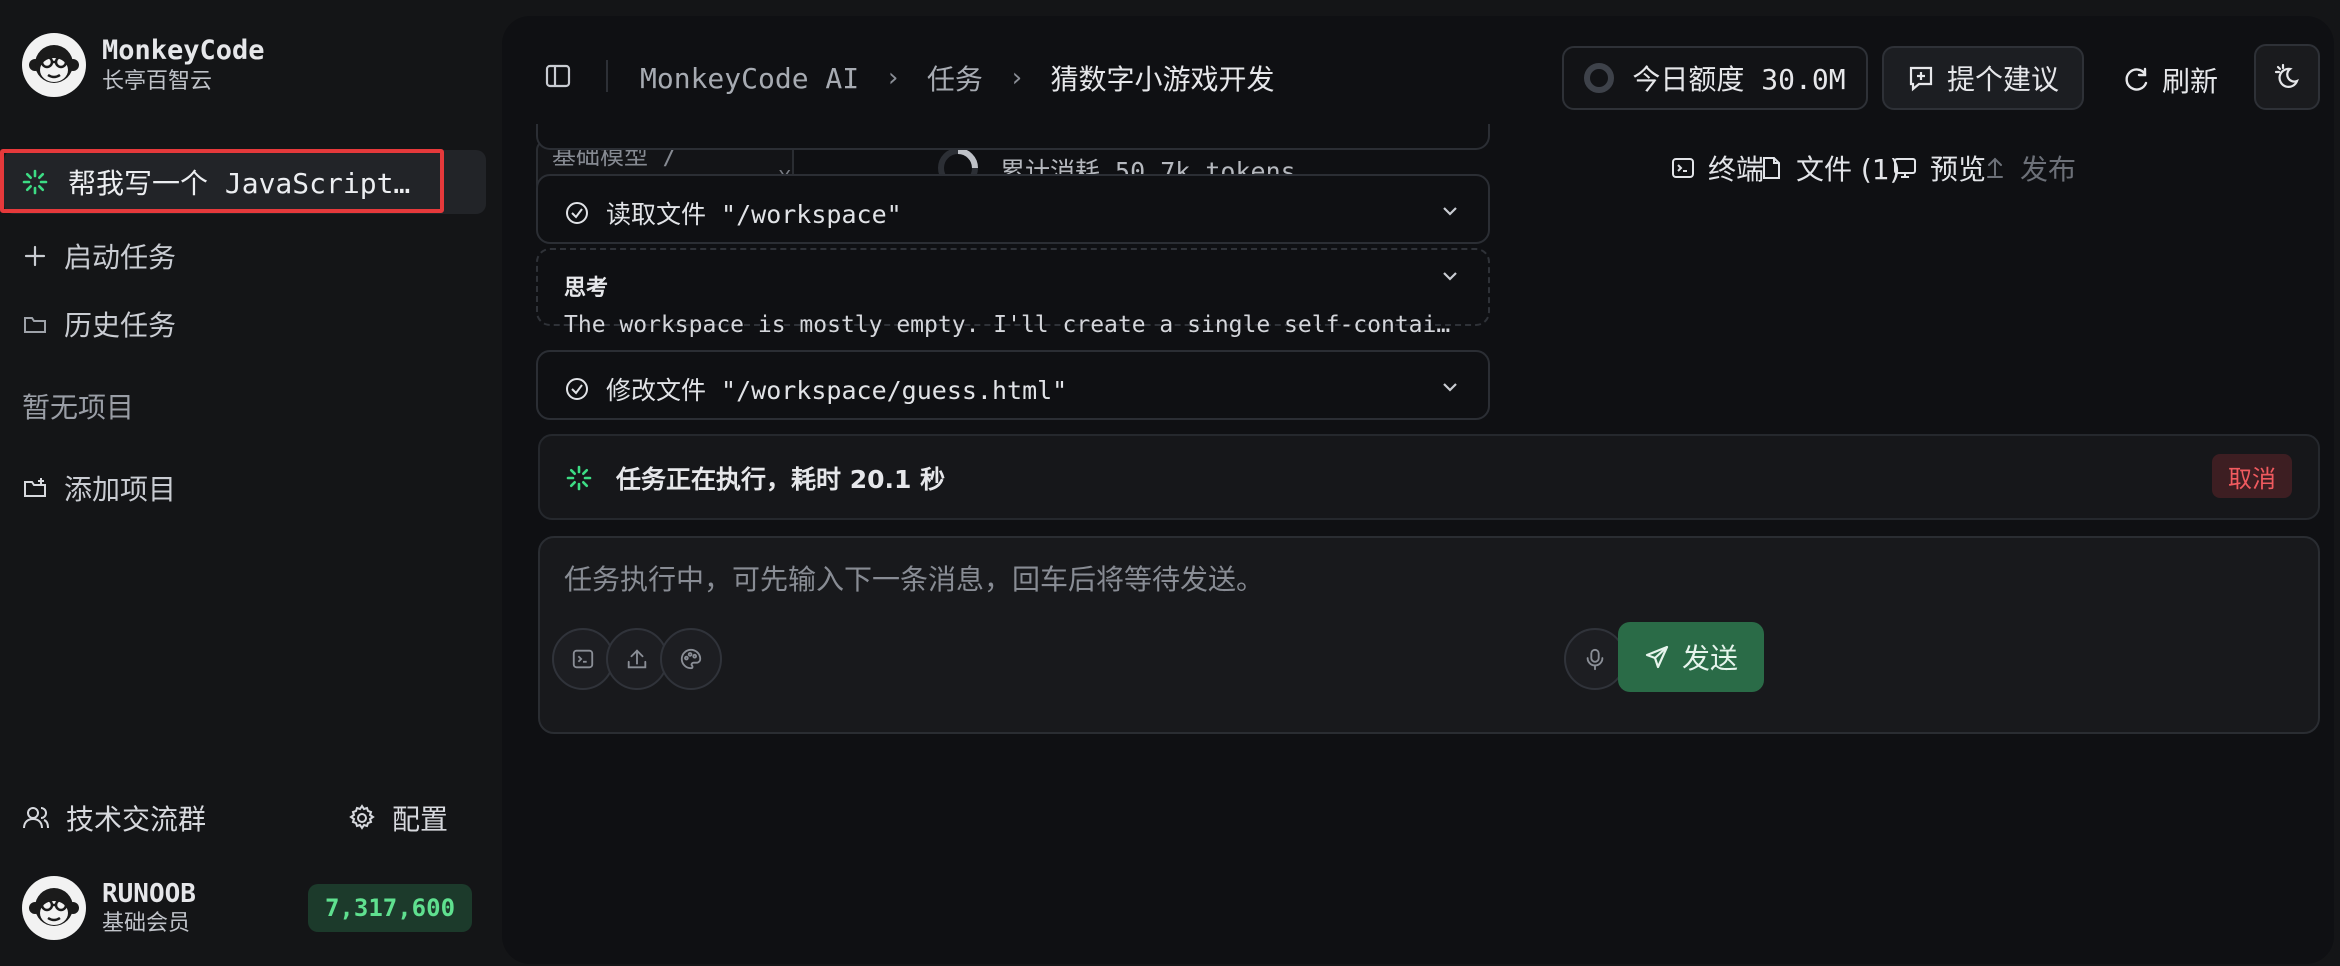 This screenshot has width=2340, height=966. I want to click on publish-label: 发布, so click(2048, 169).